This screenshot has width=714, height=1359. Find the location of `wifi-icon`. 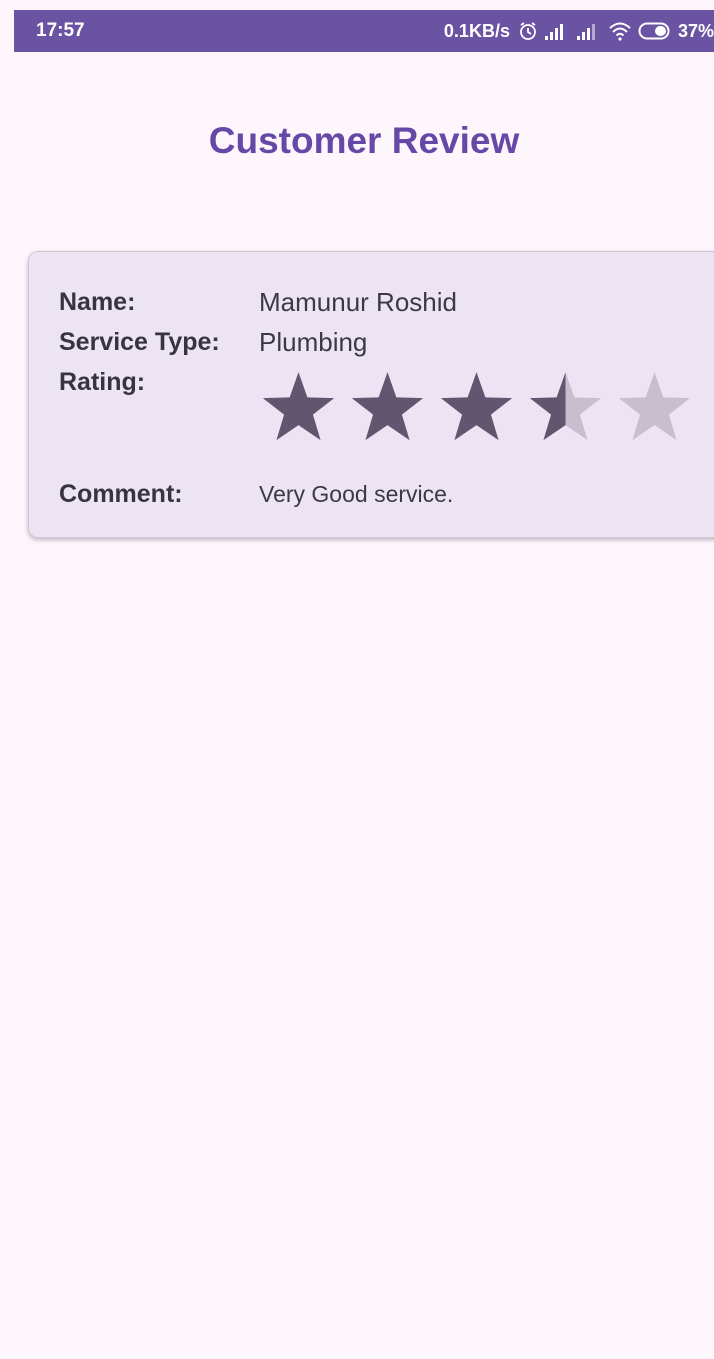

wifi-icon is located at coordinates (620, 31).